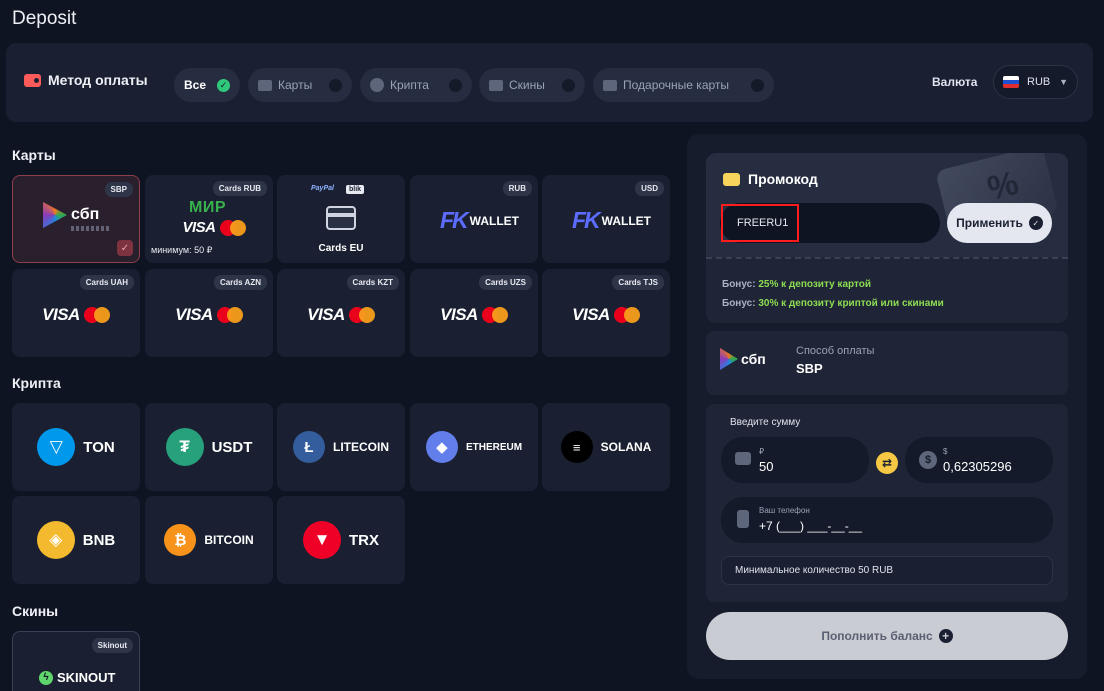 The height and width of the screenshot is (691, 1104). What do you see at coordinates (44, 18) in the screenshot?
I see `page-title: Deposit` at bounding box center [44, 18].